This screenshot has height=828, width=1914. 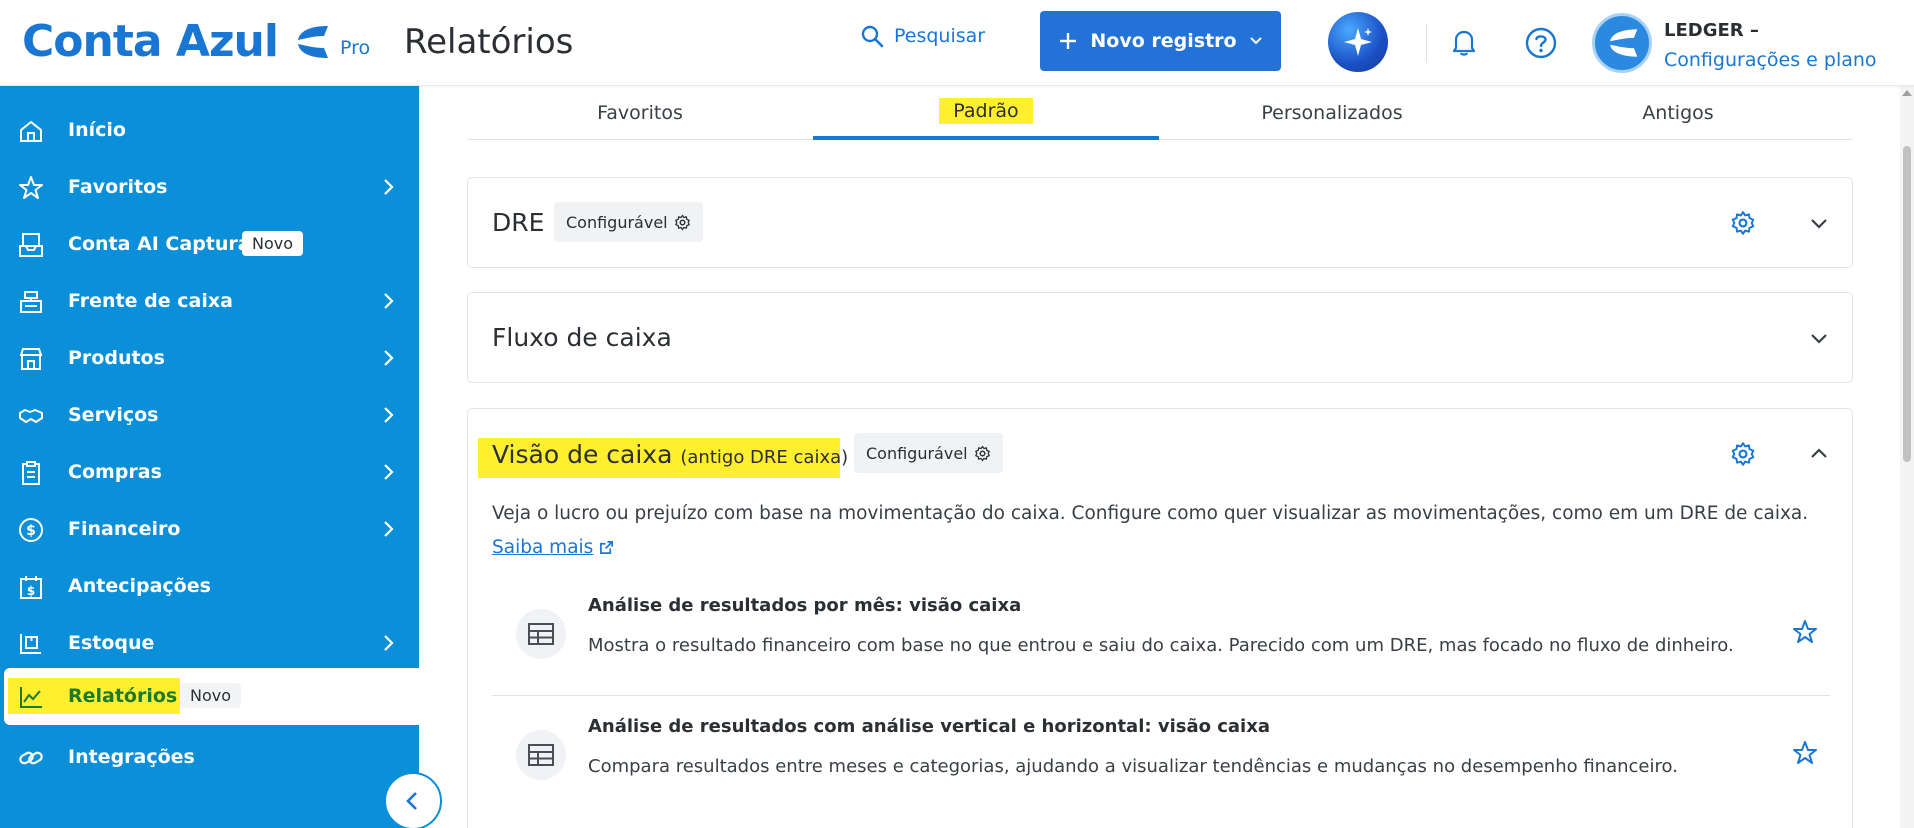 What do you see at coordinates (31, 359) in the screenshot?
I see `store-icon` at bounding box center [31, 359].